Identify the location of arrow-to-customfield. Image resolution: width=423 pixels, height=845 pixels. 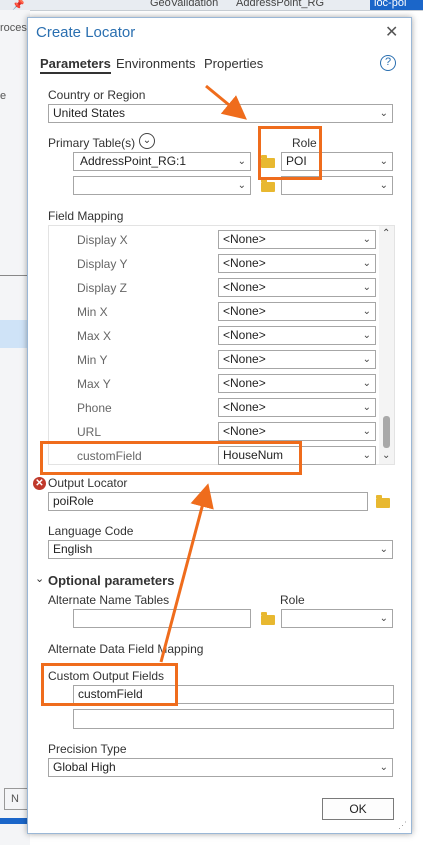
(186, 573).